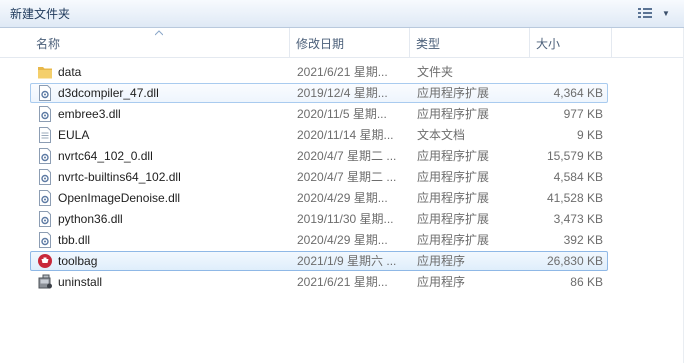 This screenshot has height=363, width=684. What do you see at coordinates (108, 93) in the screenshot?
I see `file-name: d3dcompiler_47.dll` at bounding box center [108, 93].